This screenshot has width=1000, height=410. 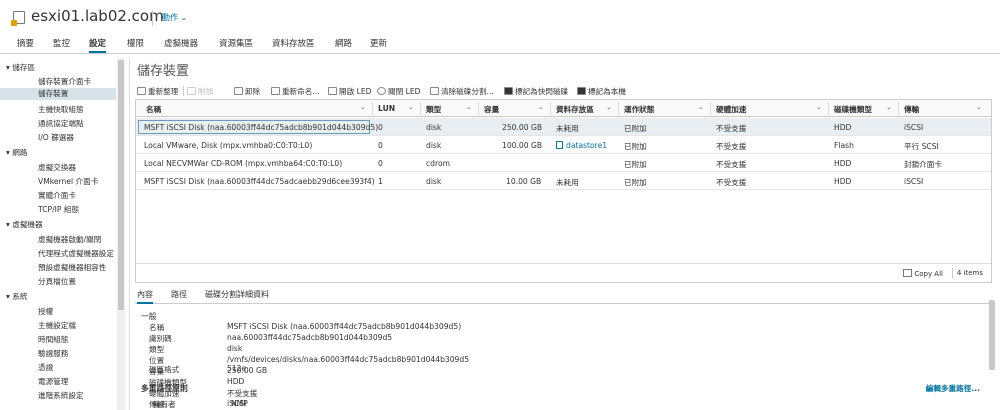 I want to click on sidebar-item-tcpip: TCP/IP 組態, so click(x=58, y=209).